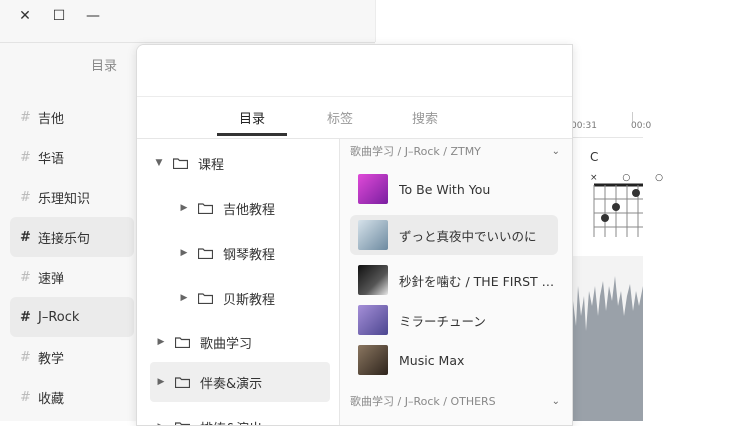  I want to click on sidebar-item-label: 教学, so click(51, 357).